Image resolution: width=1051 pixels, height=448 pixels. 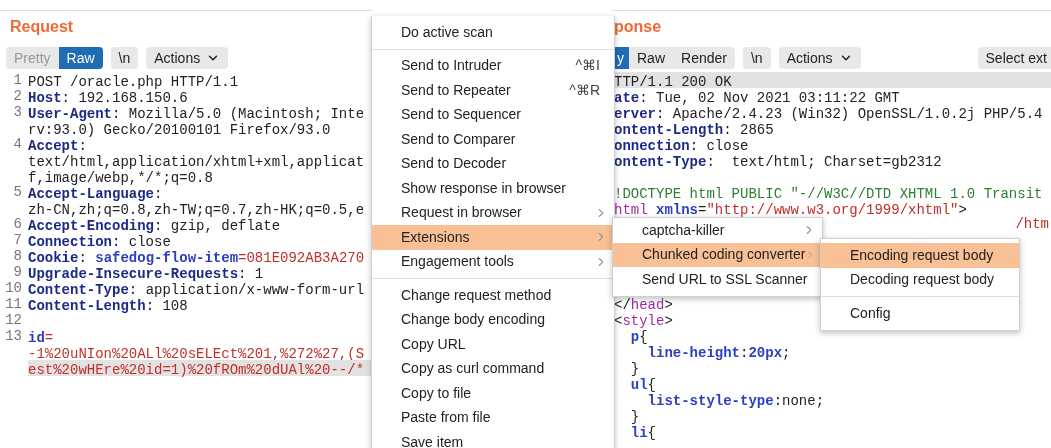 What do you see at coordinates (642, 431) in the screenshot?
I see `code-line: li{` at bounding box center [642, 431].